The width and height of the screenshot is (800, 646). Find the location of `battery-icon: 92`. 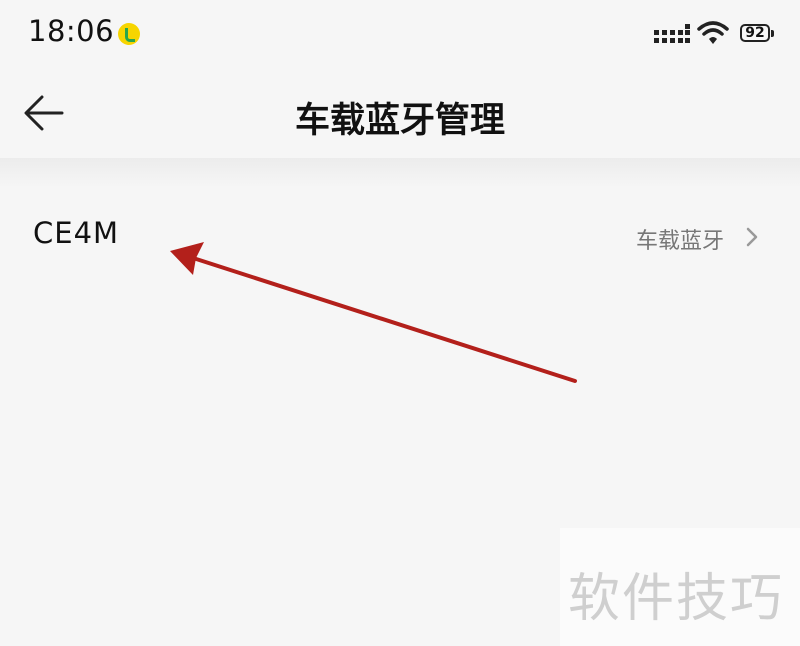

battery-icon: 92 is located at coordinates (757, 33).